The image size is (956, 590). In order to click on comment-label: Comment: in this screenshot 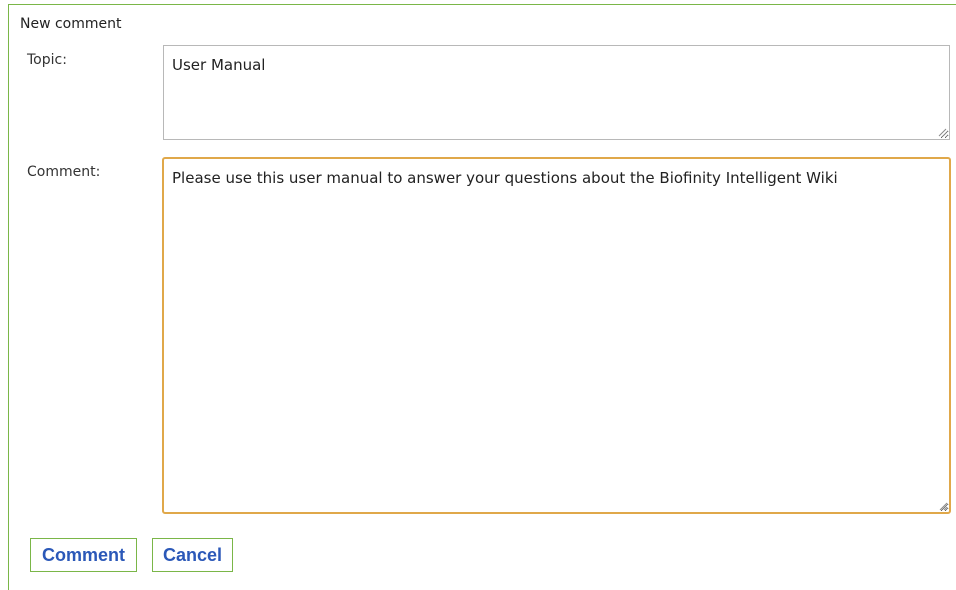, I will do `click(64, 172)`.